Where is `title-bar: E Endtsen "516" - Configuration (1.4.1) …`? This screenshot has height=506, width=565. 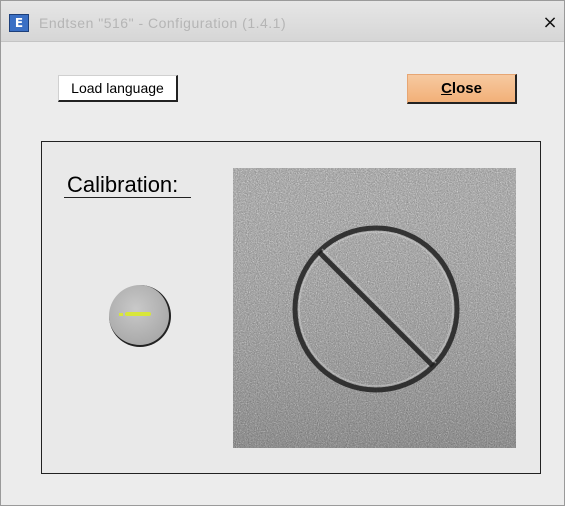 title-bar: E Endtsen "516" - Configuration (1.4.1) … is located at coordinates (282, 21).